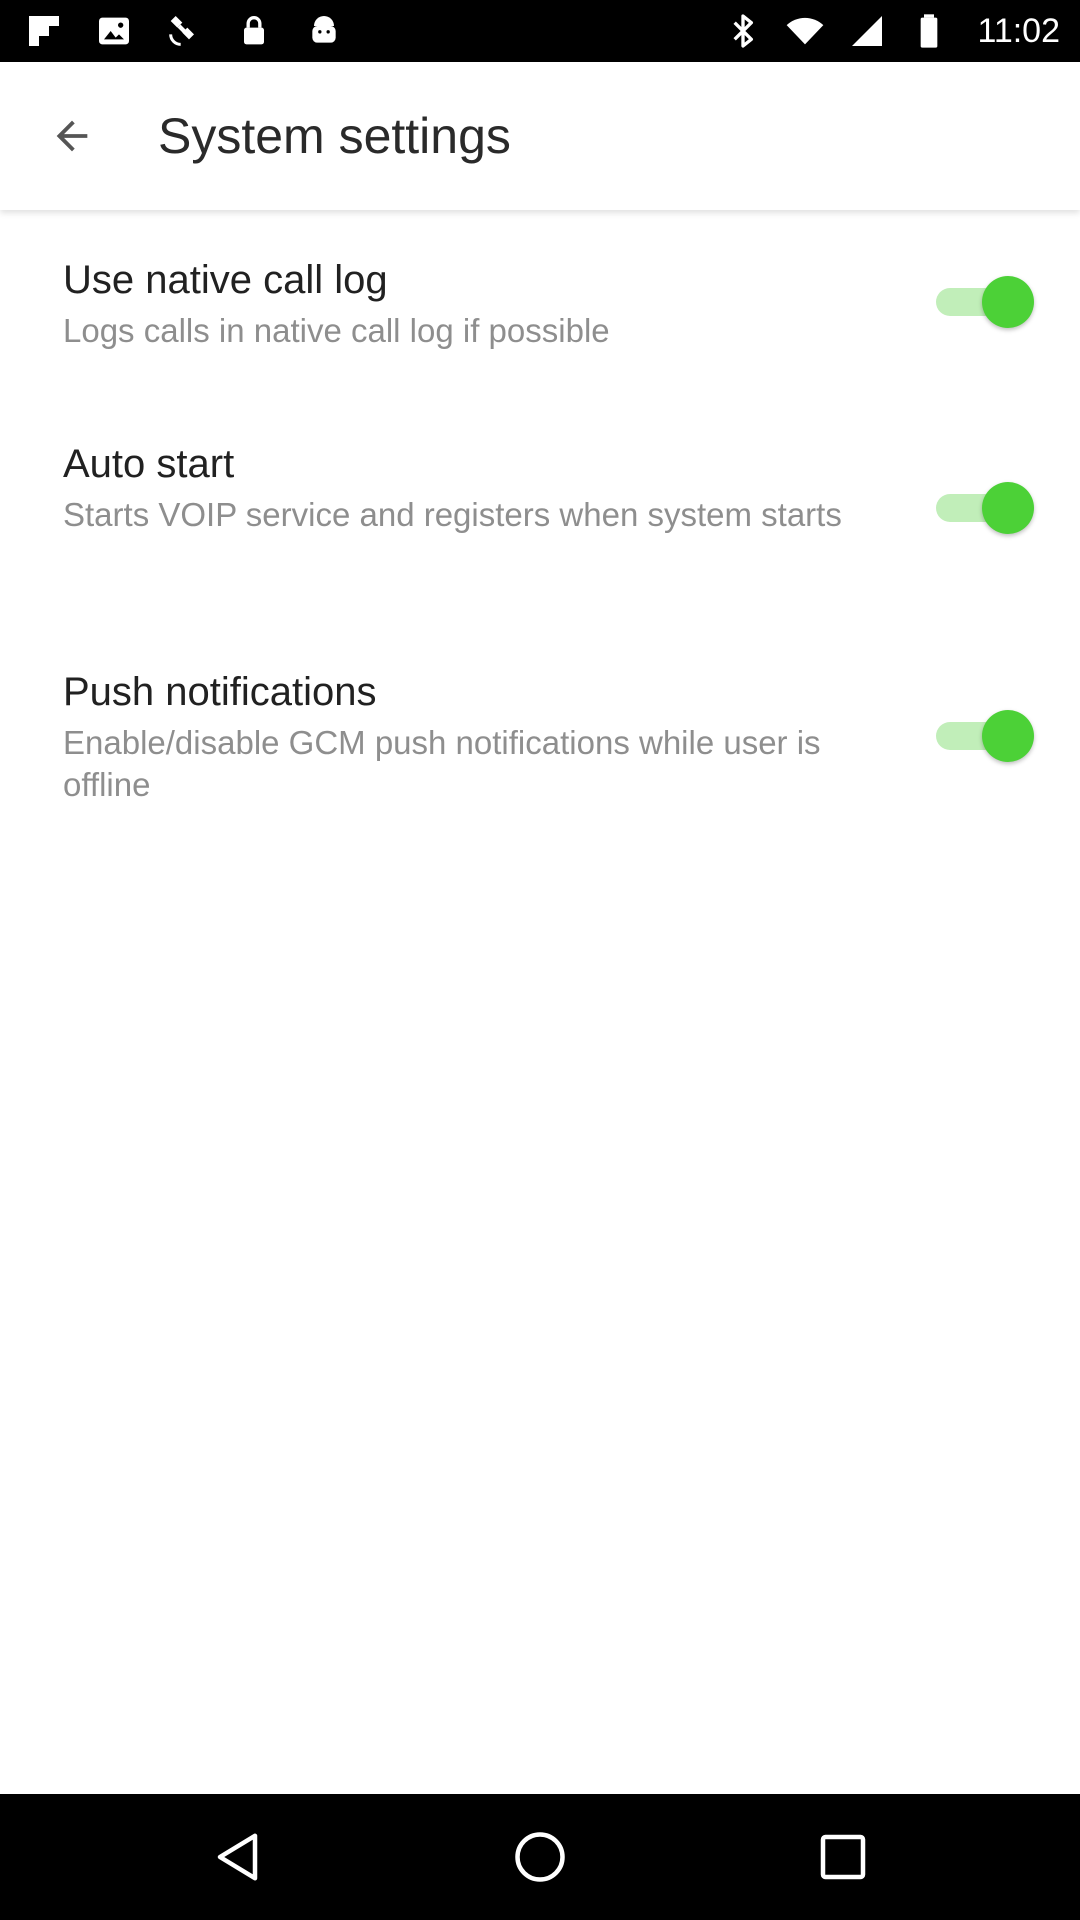 Image resolution: width=1080 pixels, height=1920 pixels. What do you see at coordinates (540, 136) in the screenshot?
I see `app-bar: System settings` at bounding box center [540, 136].